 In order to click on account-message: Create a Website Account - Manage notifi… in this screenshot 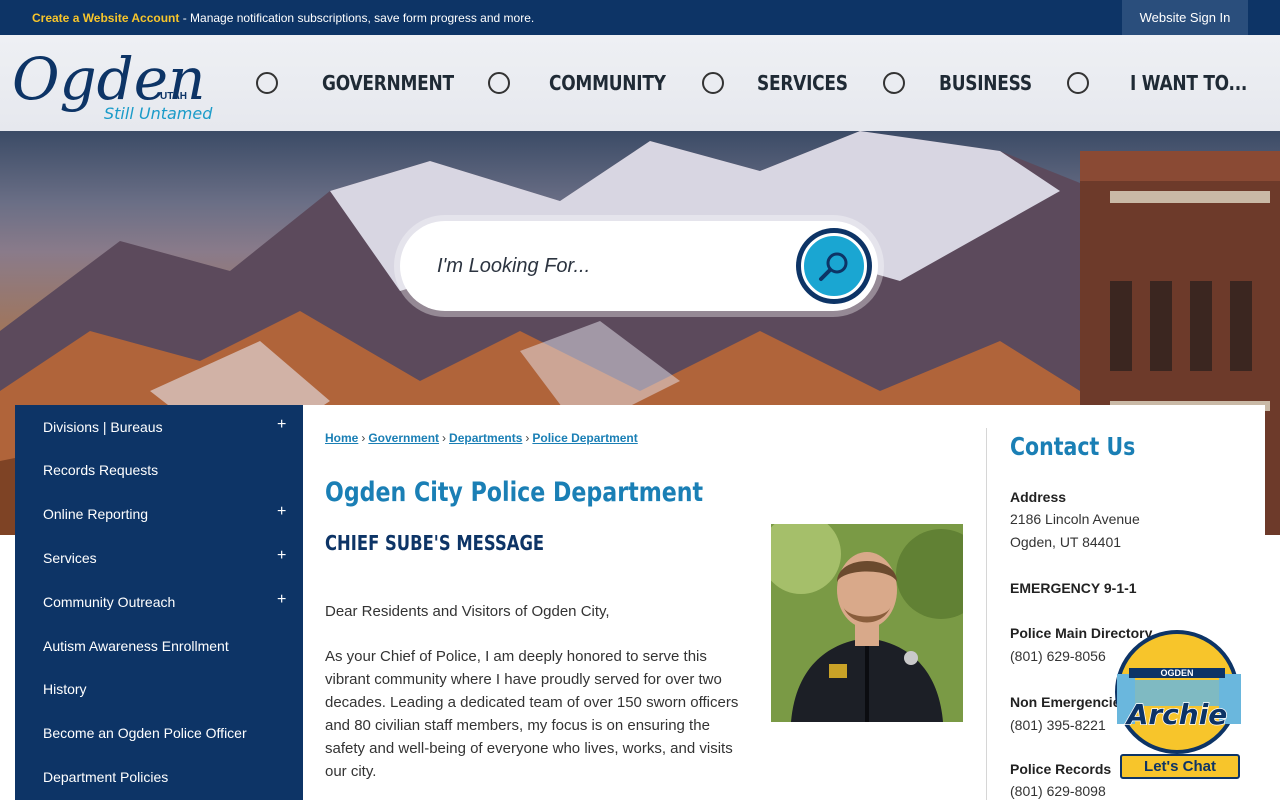, I will do `click(283, 18)`.